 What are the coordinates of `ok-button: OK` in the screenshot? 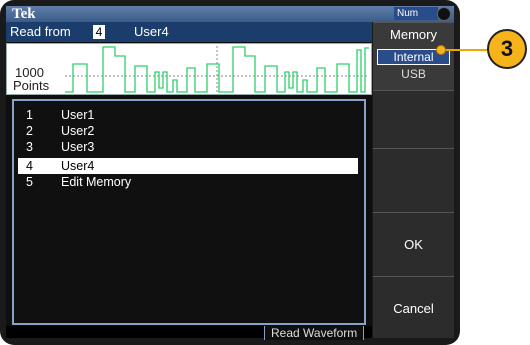 It's located at (413, 244).